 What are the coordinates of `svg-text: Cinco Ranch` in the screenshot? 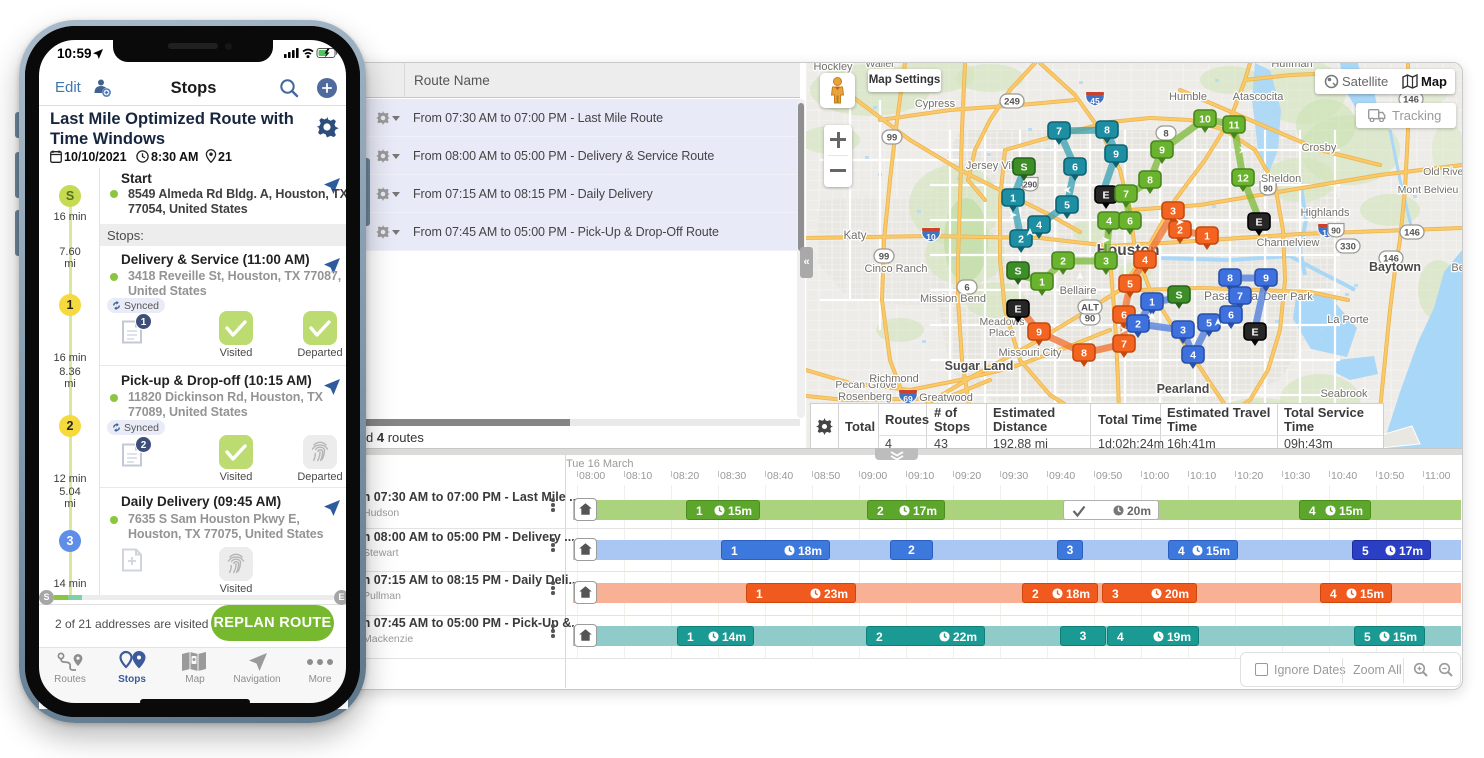 It's located at (896, 269).